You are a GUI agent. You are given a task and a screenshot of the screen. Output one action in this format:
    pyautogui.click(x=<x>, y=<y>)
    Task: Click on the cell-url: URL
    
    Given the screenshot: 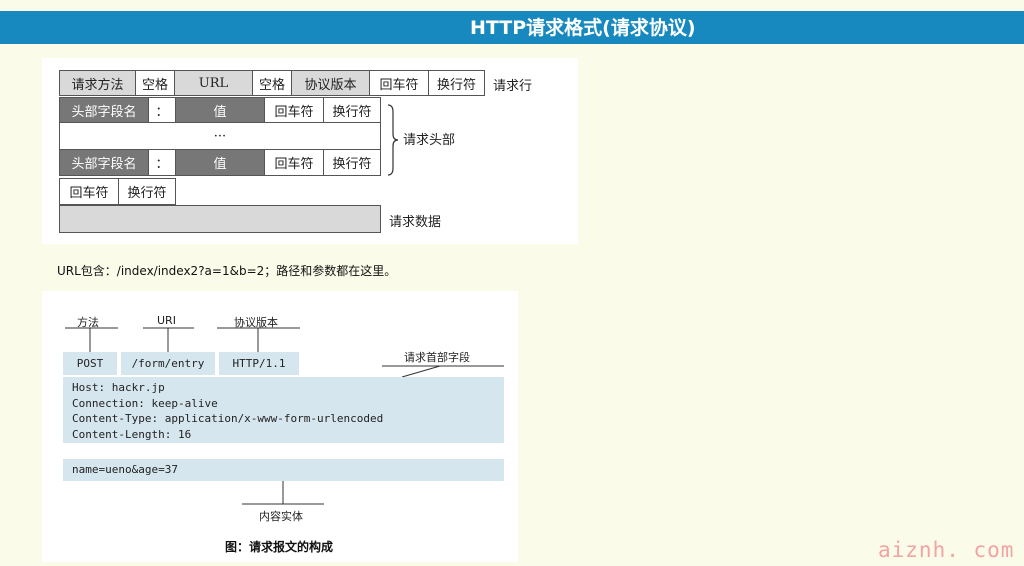 What is the action you would take?
    pyautogui.click(x=213, y=83)
    